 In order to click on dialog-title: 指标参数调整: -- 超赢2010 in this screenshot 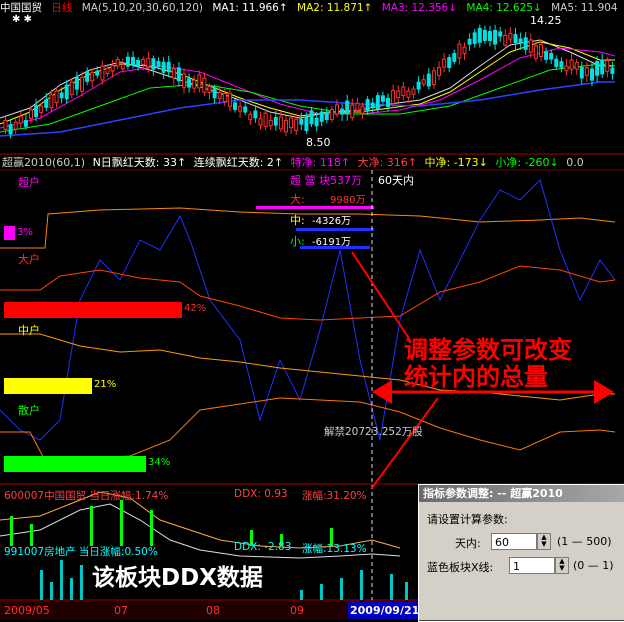, I will do `click(521, 493)`.